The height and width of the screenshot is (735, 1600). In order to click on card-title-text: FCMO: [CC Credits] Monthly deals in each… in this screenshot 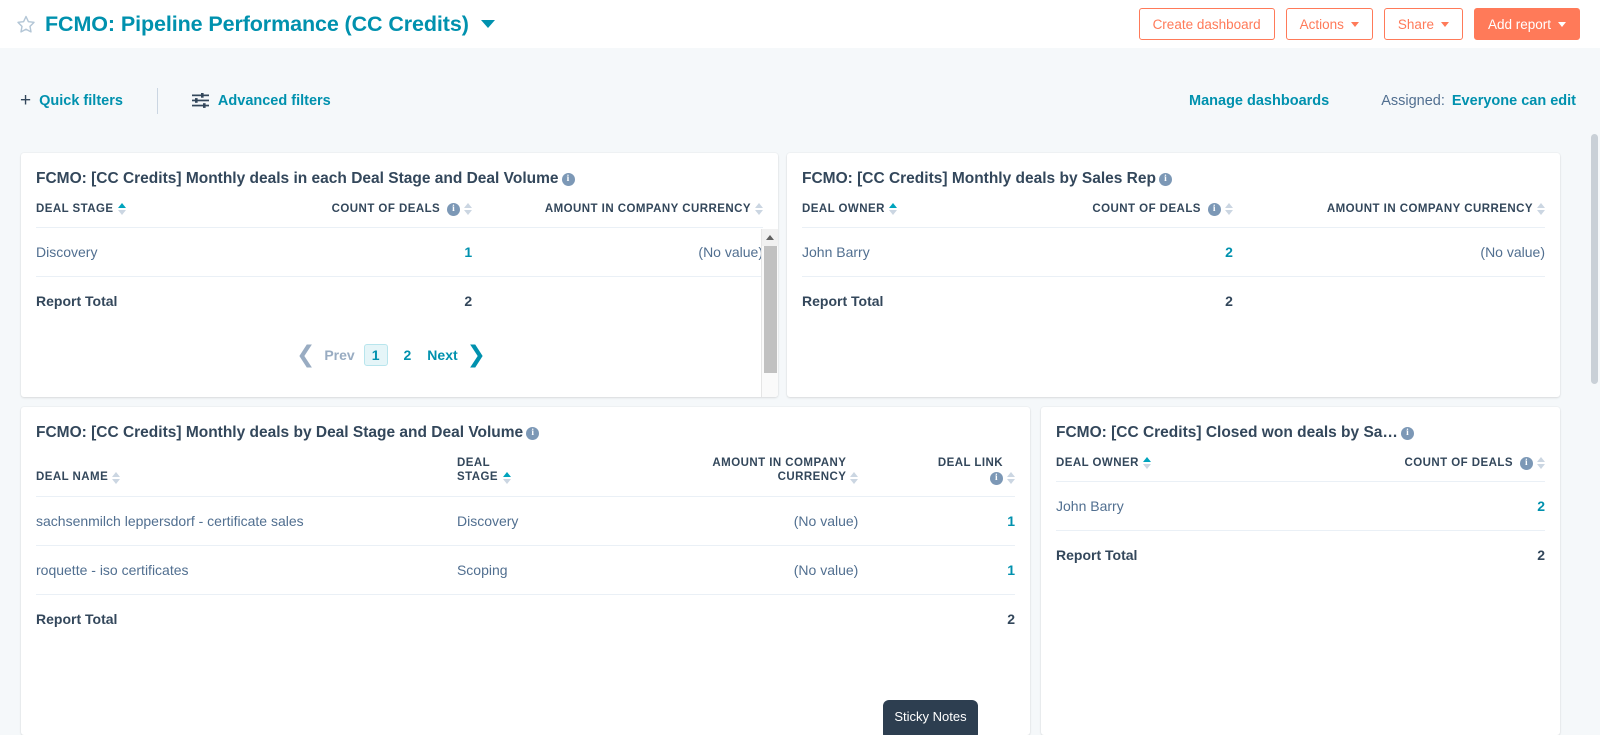, I will do `click(297, 178)`.